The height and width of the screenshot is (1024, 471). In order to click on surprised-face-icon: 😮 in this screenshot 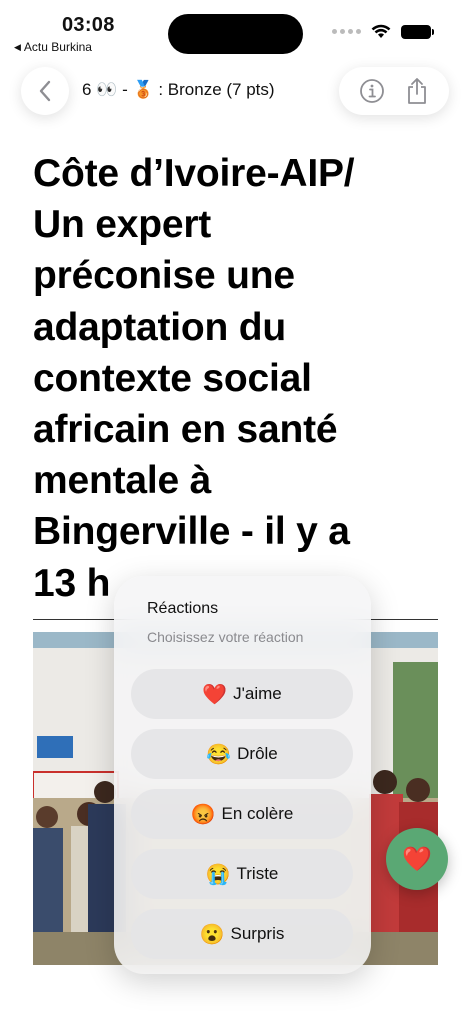, I will do `click(212, 934)`.